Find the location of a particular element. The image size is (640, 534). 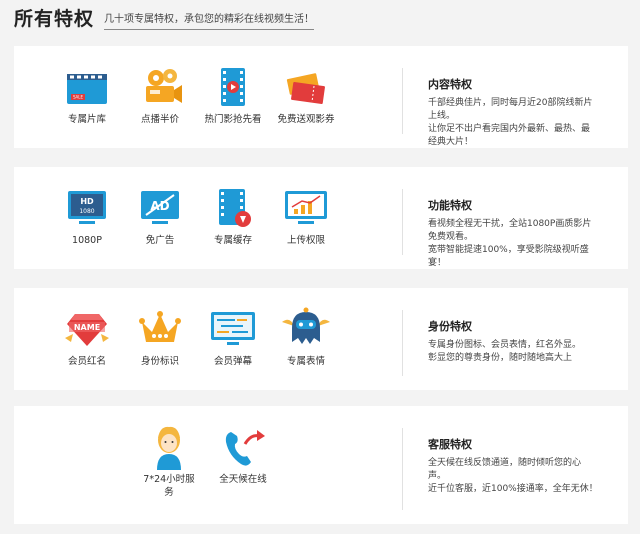

feature-ad-free: AD 免广告 is located at coordinates (160, 216).